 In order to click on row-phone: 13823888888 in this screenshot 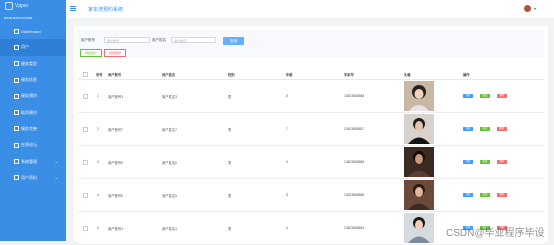, I will do `click(354, 96)`.